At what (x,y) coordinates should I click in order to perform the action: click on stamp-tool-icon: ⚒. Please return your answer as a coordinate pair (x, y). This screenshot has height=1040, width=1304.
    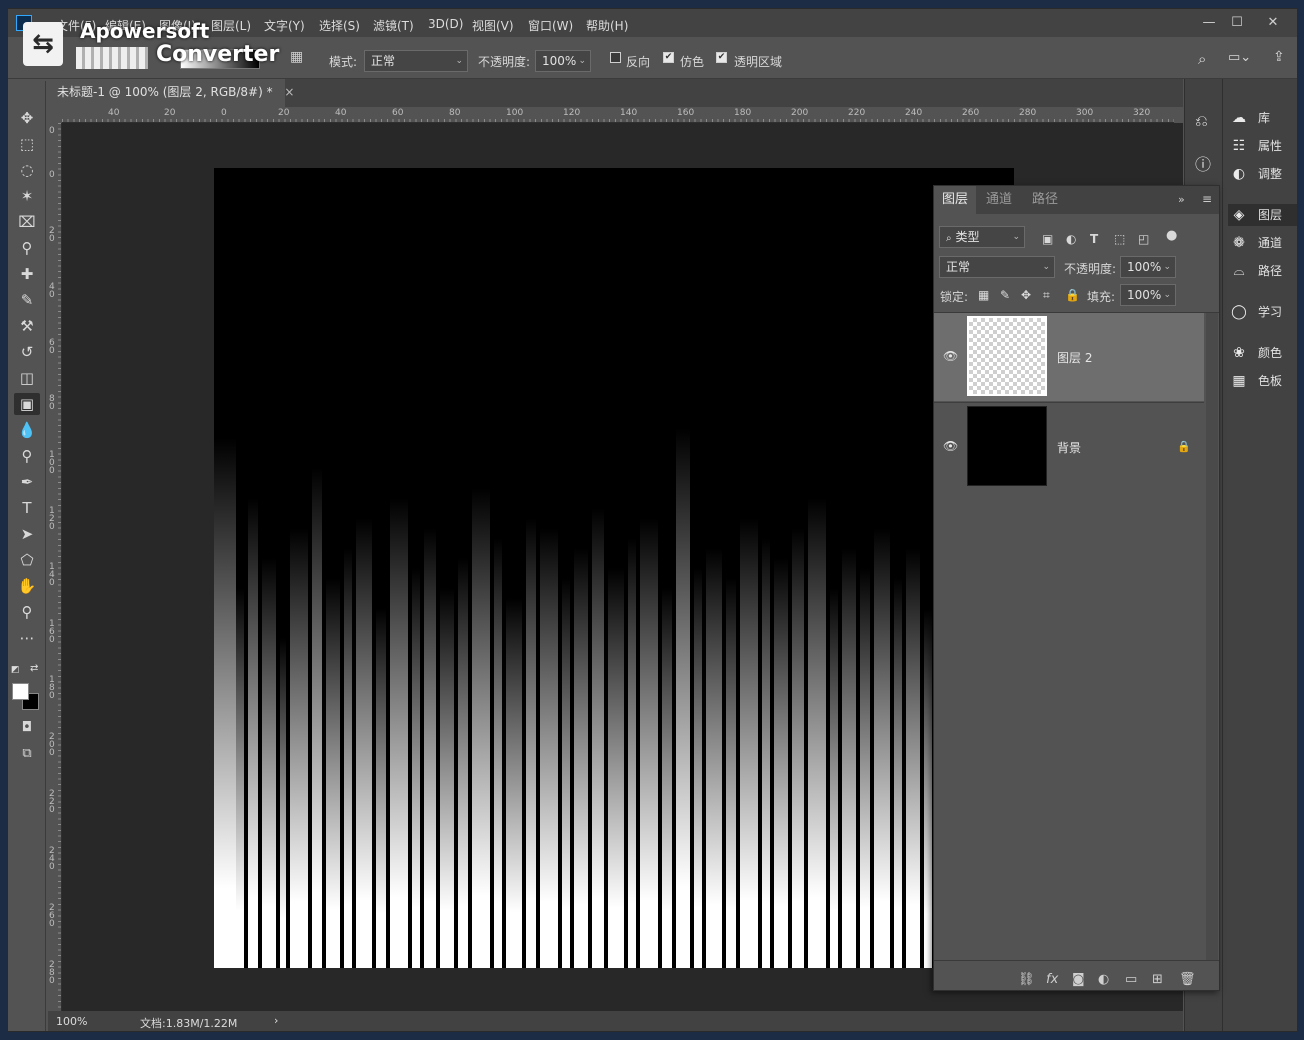
    Looking at the image, I should click on (27, 326).